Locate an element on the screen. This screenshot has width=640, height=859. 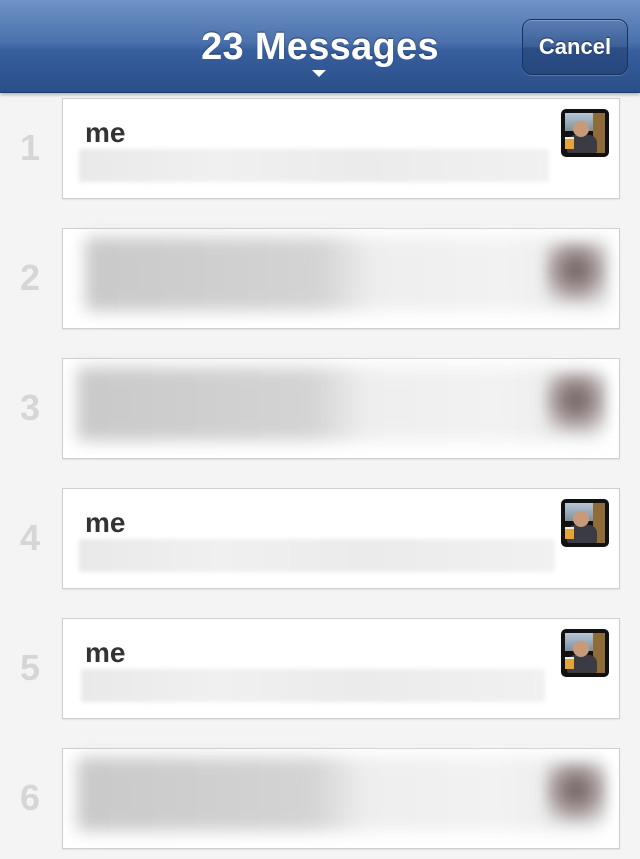
navigation-bar: 23 Messages Cancel is located at coordinates (320, 46).